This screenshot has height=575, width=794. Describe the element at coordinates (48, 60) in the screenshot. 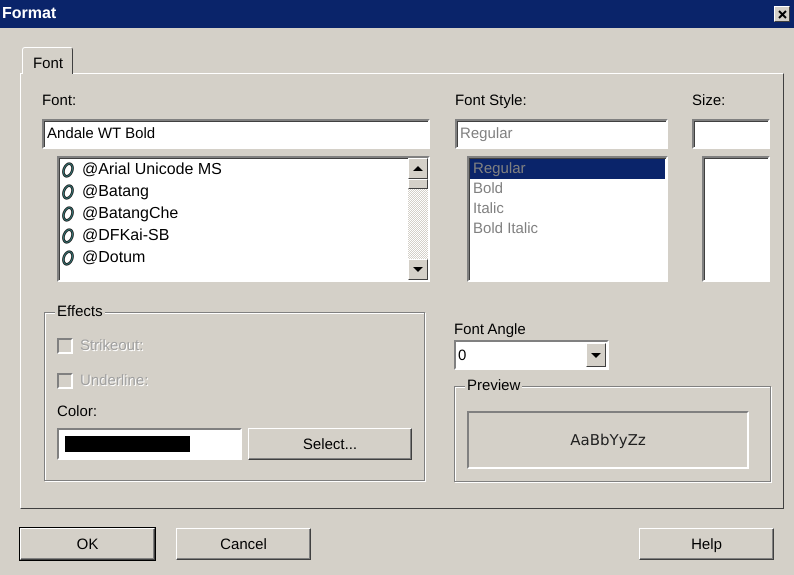

I see `tab: Font` at that location.